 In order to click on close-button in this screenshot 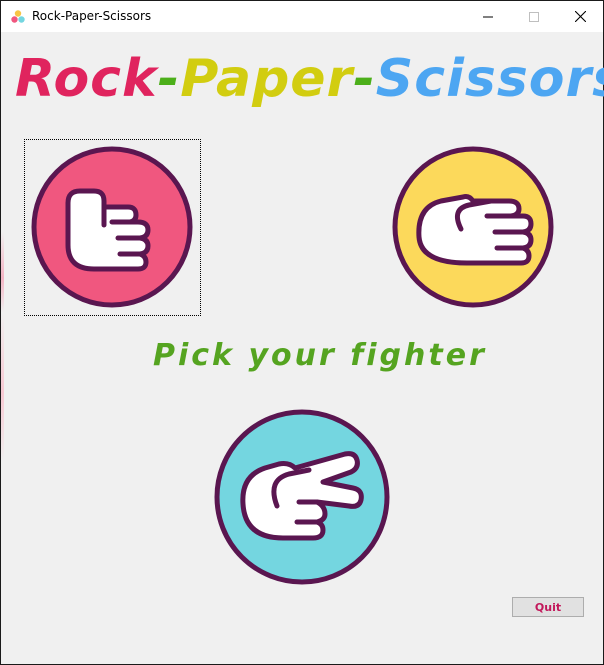, I will do `click(580, 16)`.